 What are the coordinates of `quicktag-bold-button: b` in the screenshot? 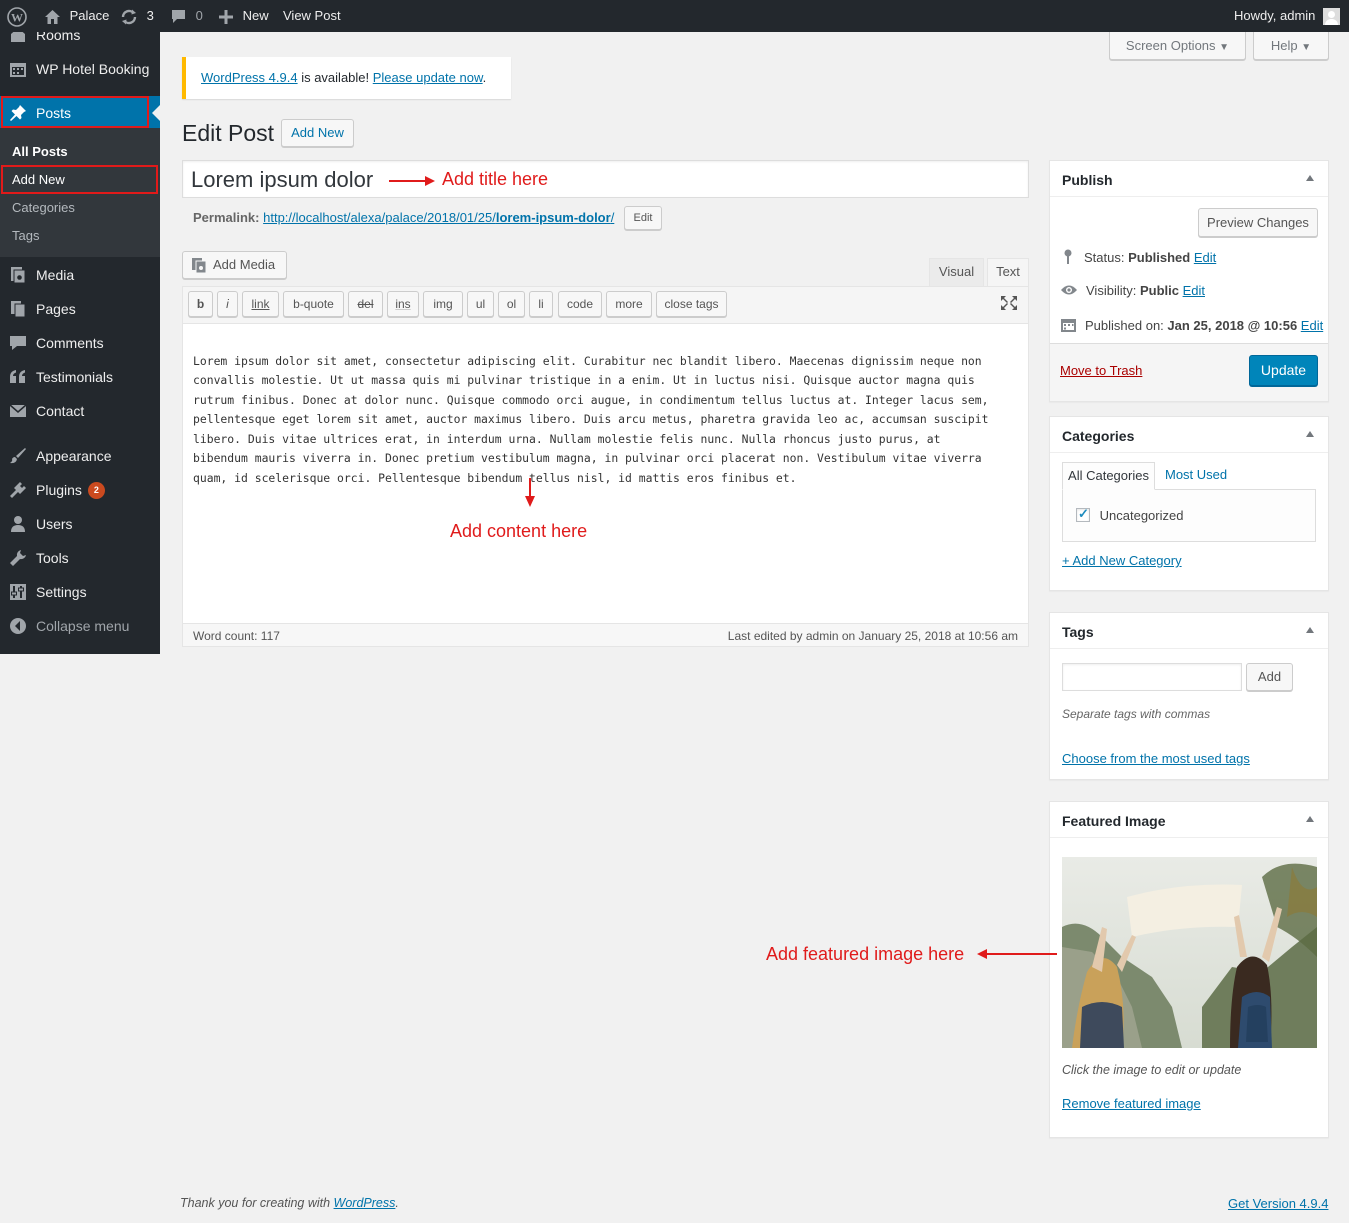 It's located at (200, 304).